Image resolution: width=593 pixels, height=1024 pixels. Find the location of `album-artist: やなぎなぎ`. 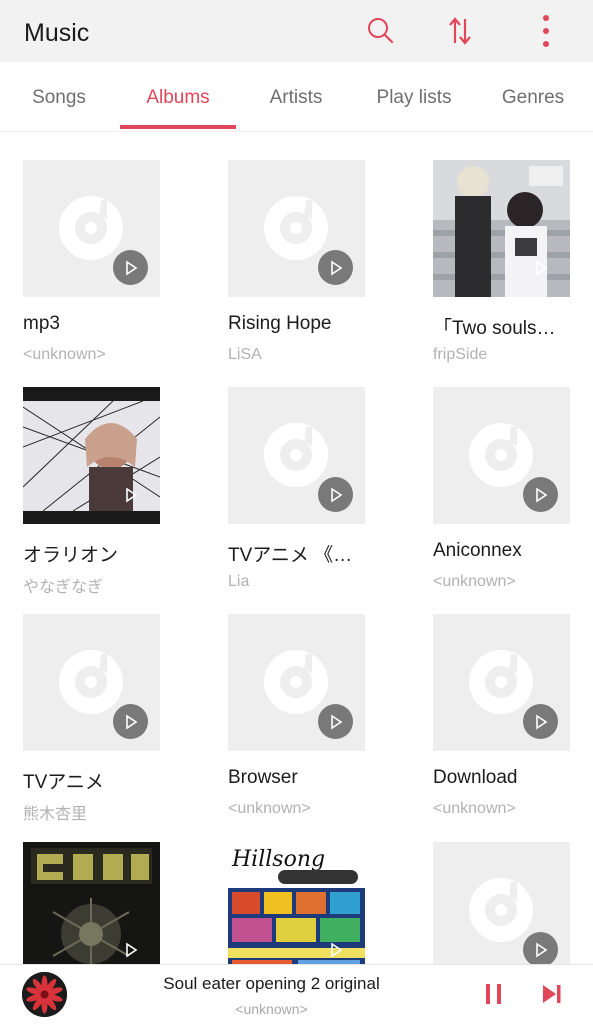

album-artist: やなぎなぎ is located at coordinates (63, 587).